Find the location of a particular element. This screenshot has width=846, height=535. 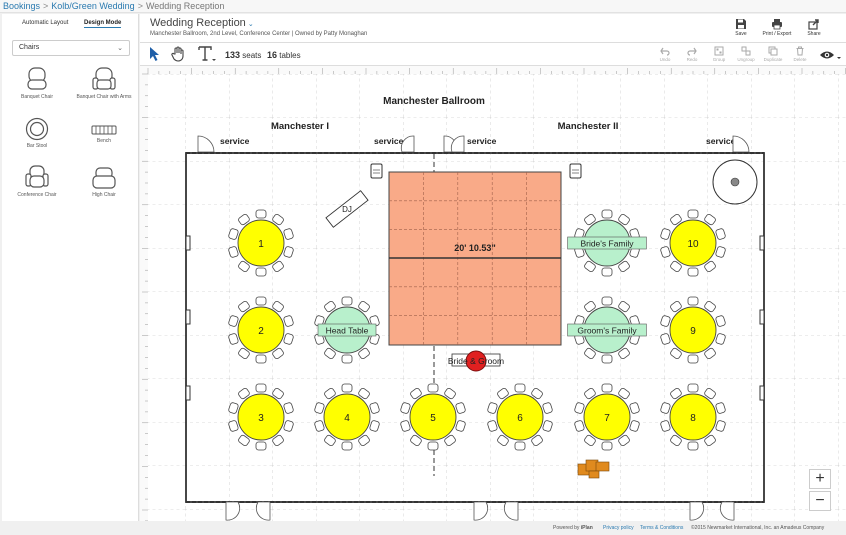

share-button: Share is located at coordinates (814, 27).